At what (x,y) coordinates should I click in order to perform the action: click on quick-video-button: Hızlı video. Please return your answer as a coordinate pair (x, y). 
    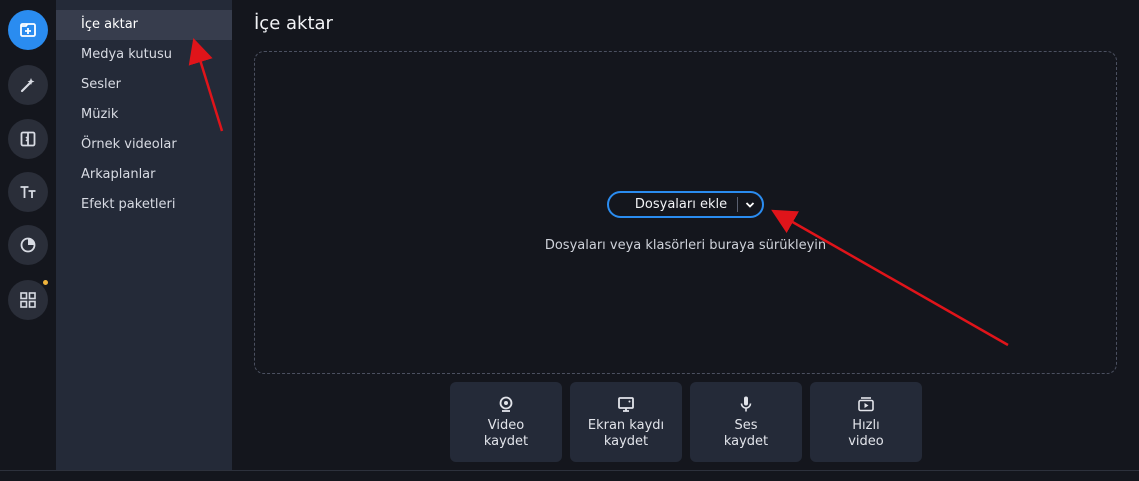
    Looking at the image, I should click on (866, 422).